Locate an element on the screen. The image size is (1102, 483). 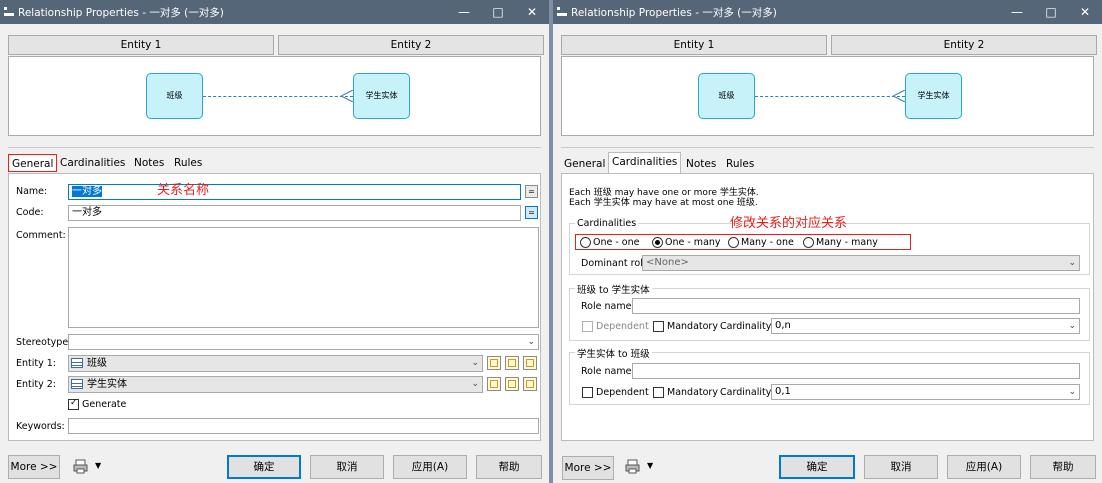
entity2-value: 学生实体 is located at coordinates (107, 384).